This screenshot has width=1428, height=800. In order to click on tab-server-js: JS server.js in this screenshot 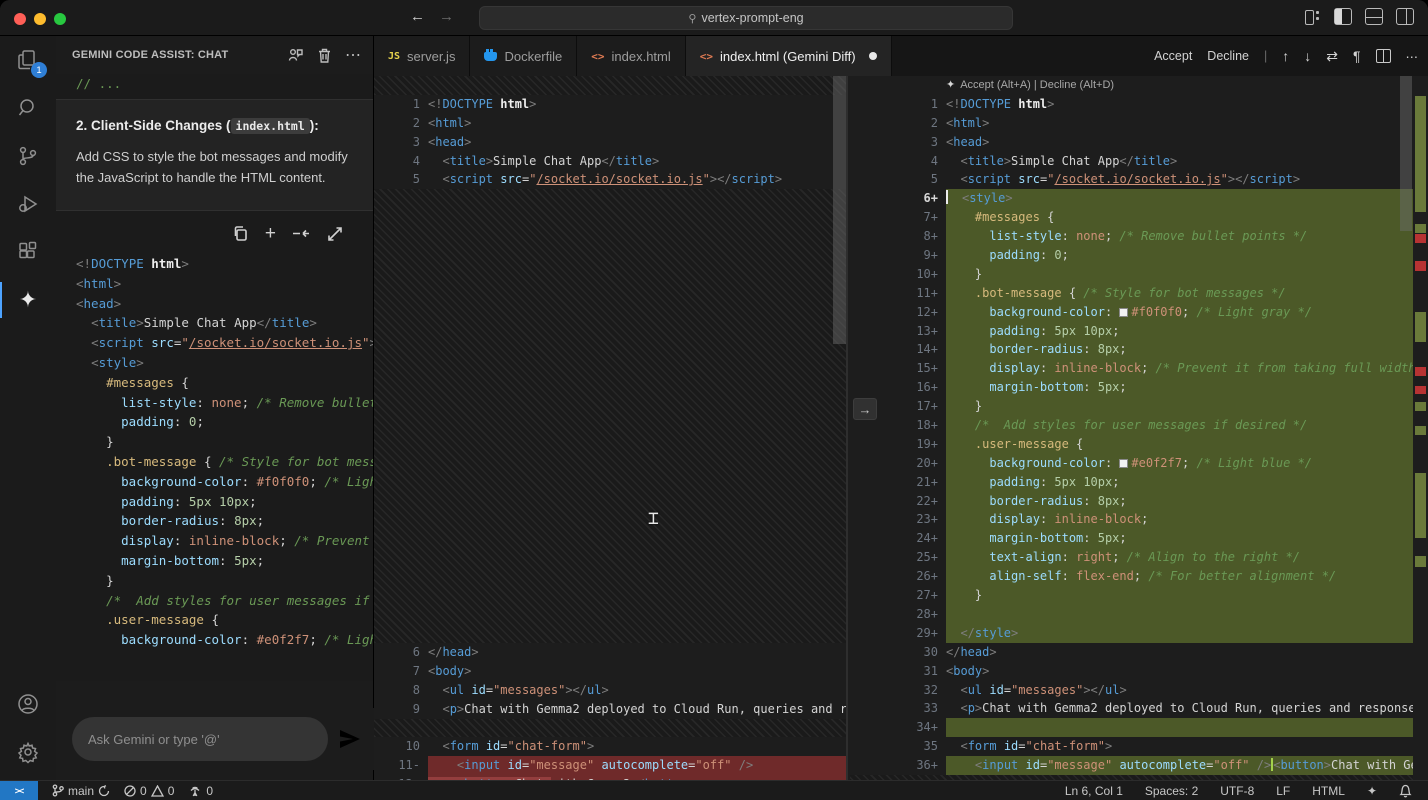, I will do `click(422, 56)`.